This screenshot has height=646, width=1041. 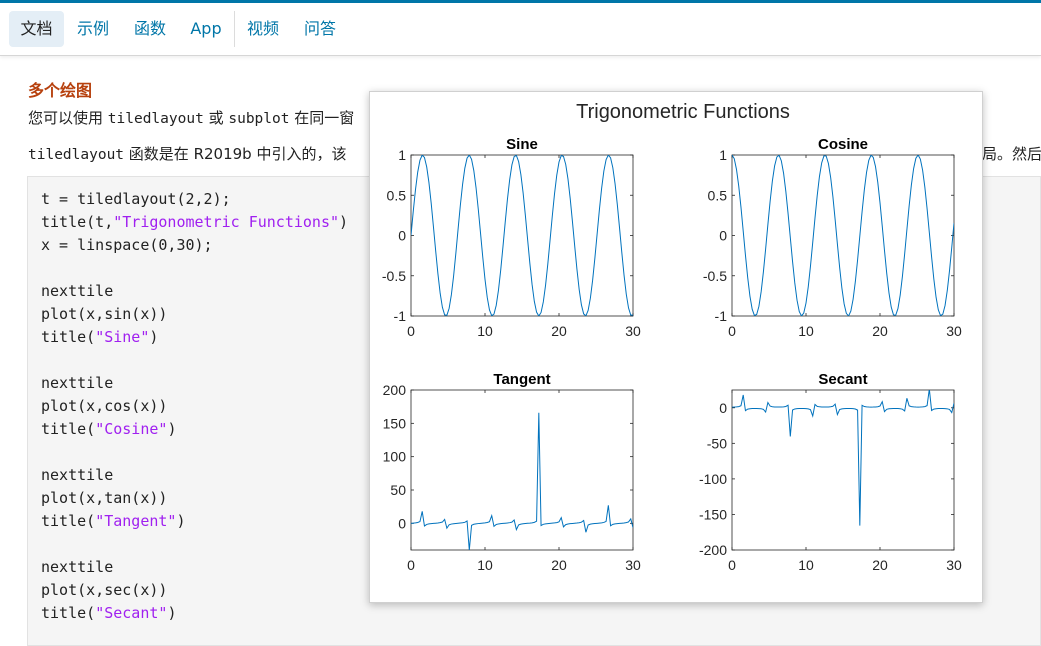 I want to click on code-token: t = tiledlayout(2,2);, so click(x=136, y=199).